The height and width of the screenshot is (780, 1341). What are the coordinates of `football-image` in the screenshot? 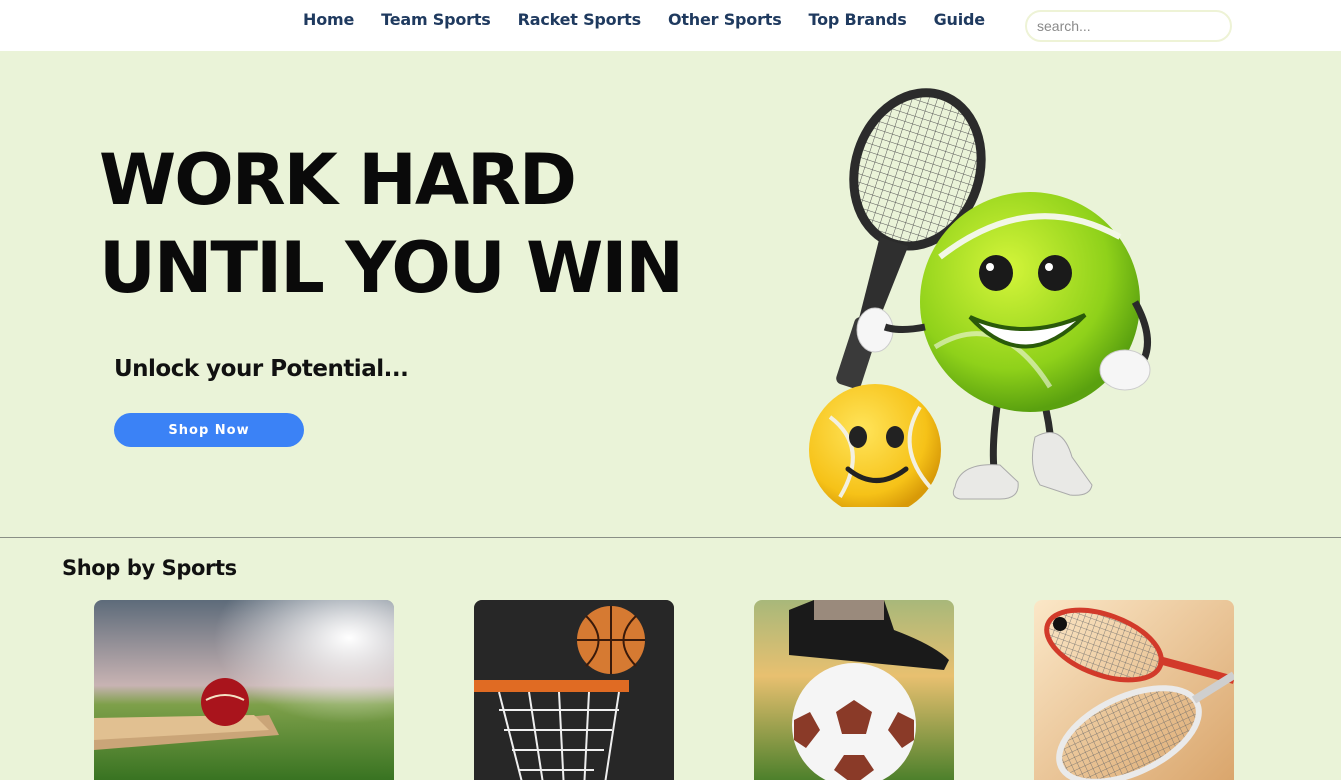 It's located at (854, 690).